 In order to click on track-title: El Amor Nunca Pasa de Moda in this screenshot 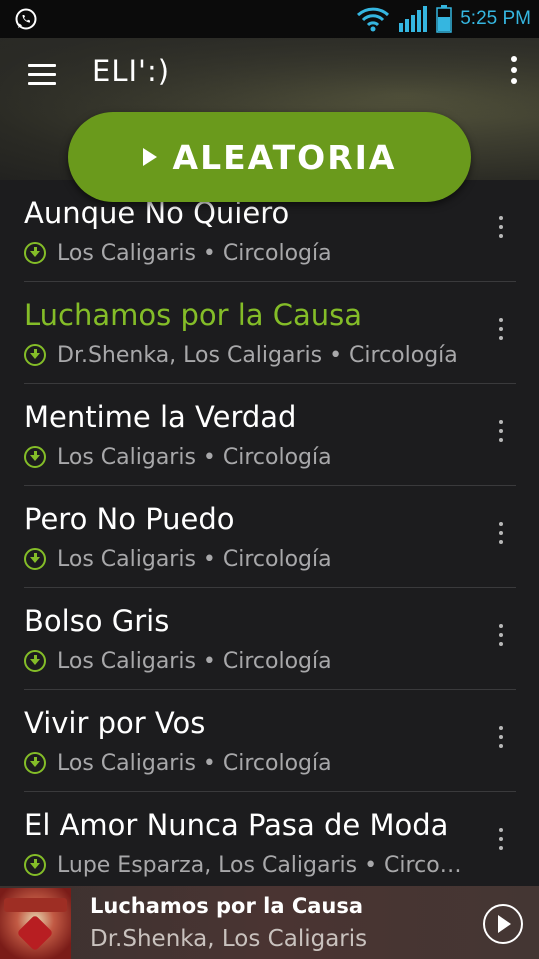, I will do `click(236, 825)`.